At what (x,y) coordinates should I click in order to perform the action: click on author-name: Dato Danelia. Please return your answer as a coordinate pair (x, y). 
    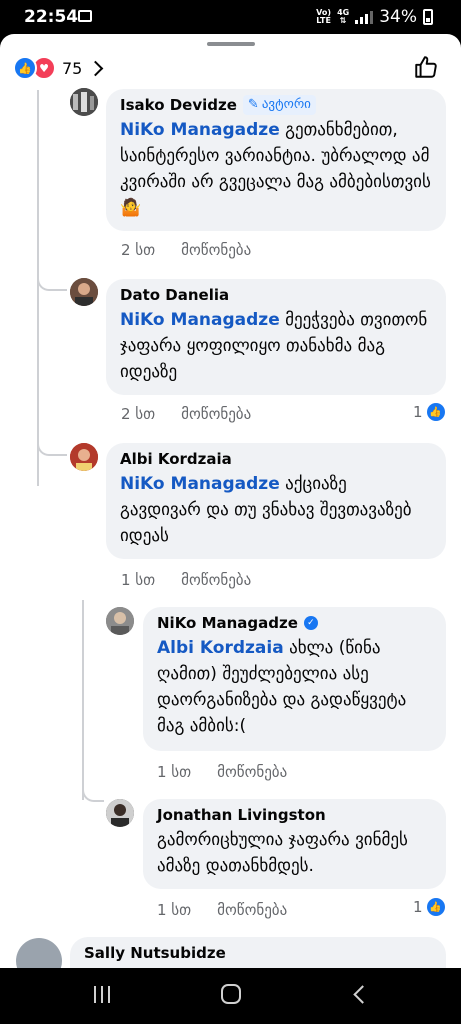
    Looking at the image, I should click on (174, 295).